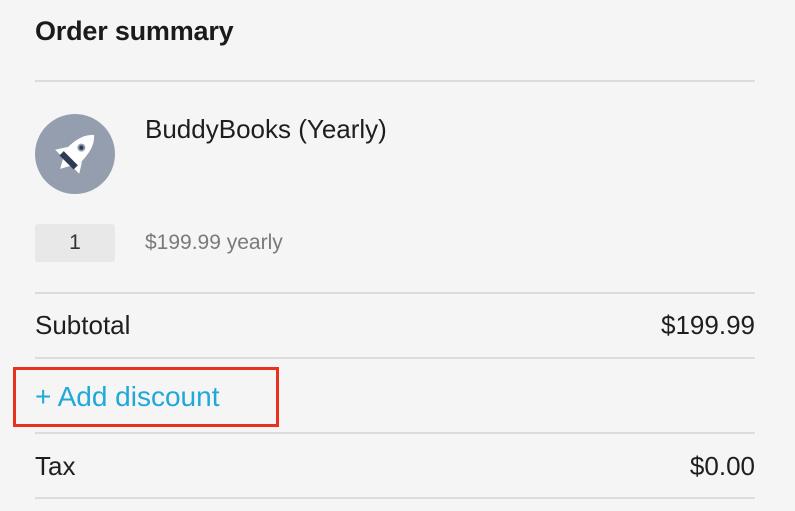 Image resolution: width=795 pixels, height=511 pixels. I want to click on product-avatar, so click(75, 154).